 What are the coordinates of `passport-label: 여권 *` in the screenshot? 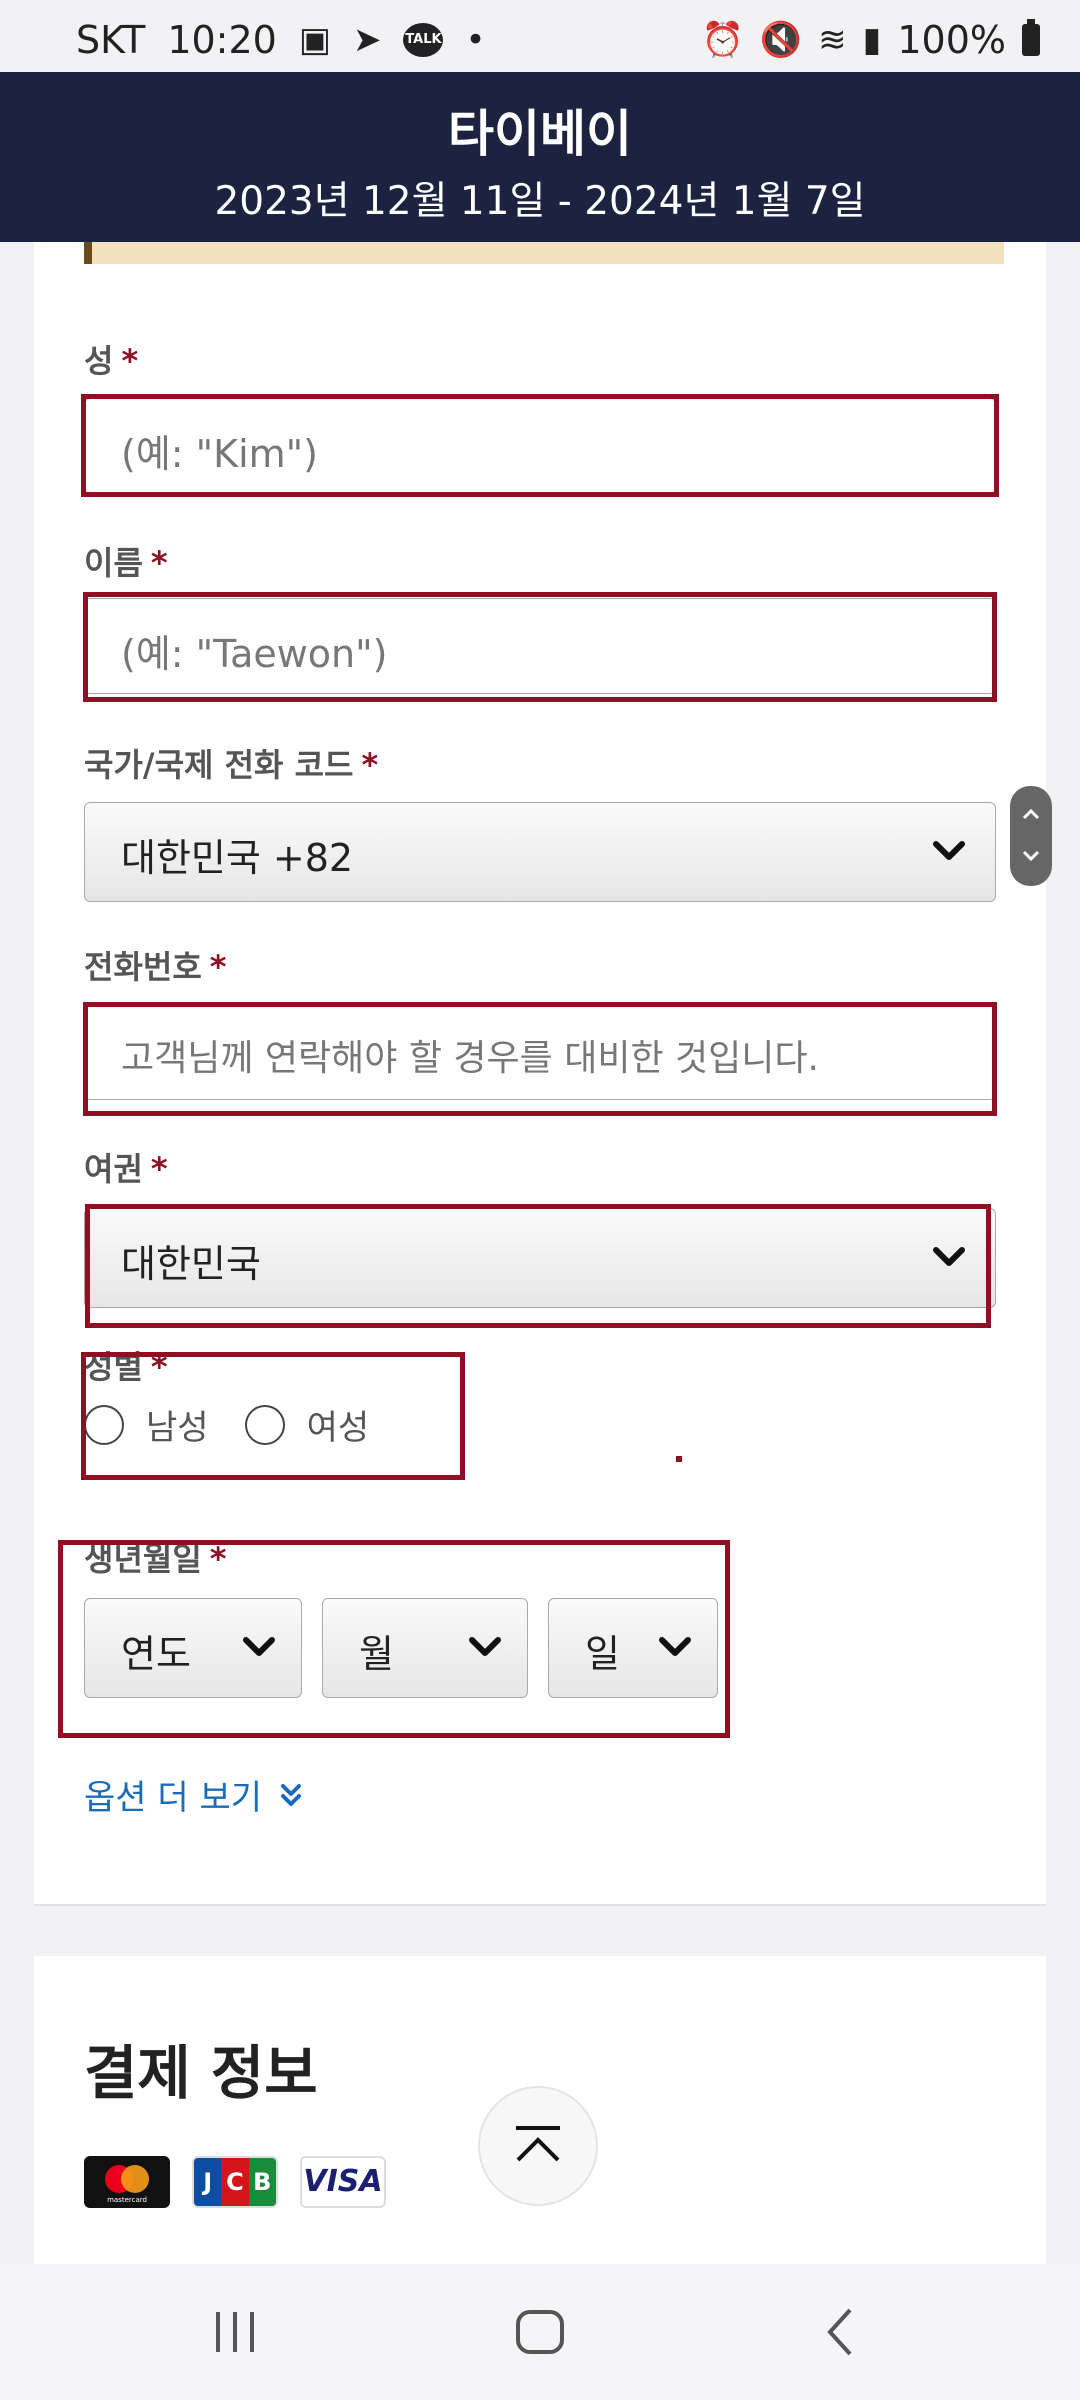 It's located at (126, 1167).